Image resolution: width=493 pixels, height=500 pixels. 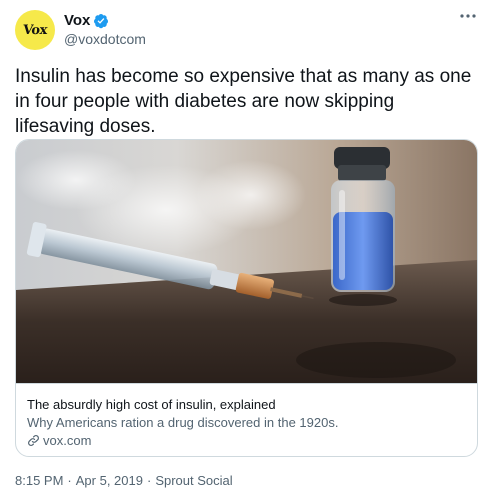 I want to click on card-domain-row: vox.com, so click(x=59, y=440).